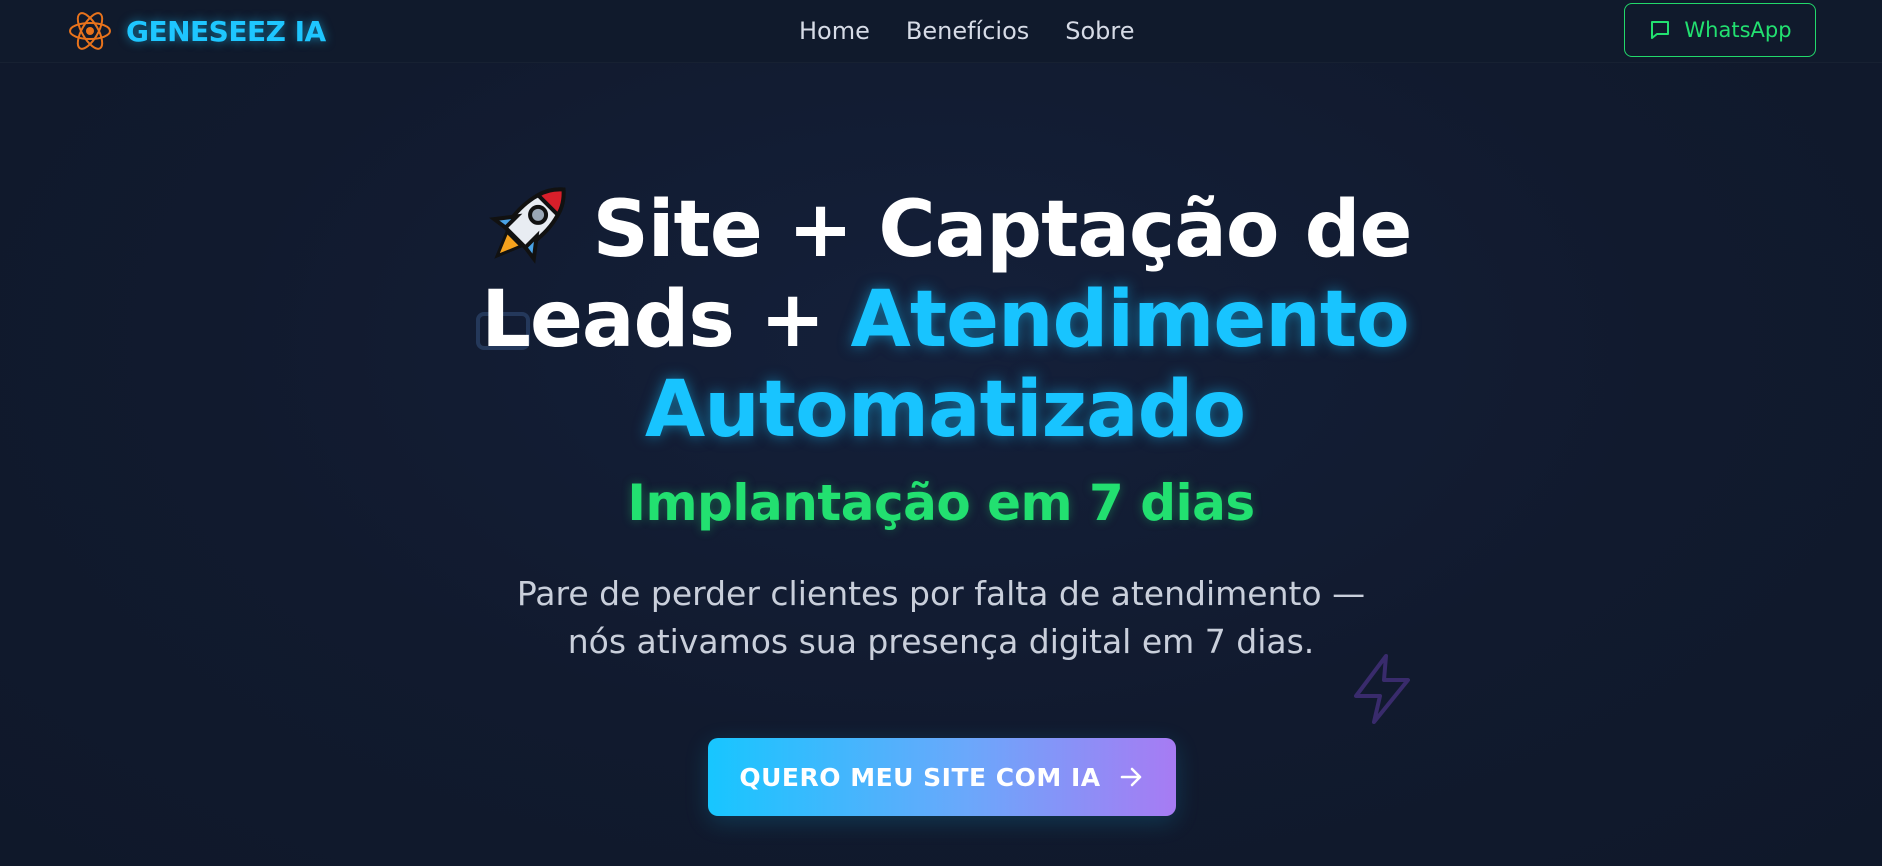 The width and height of the screenshot is (1882, 866). I want to click on whatsapp-label: WhatsApp, so click(1738, 30).